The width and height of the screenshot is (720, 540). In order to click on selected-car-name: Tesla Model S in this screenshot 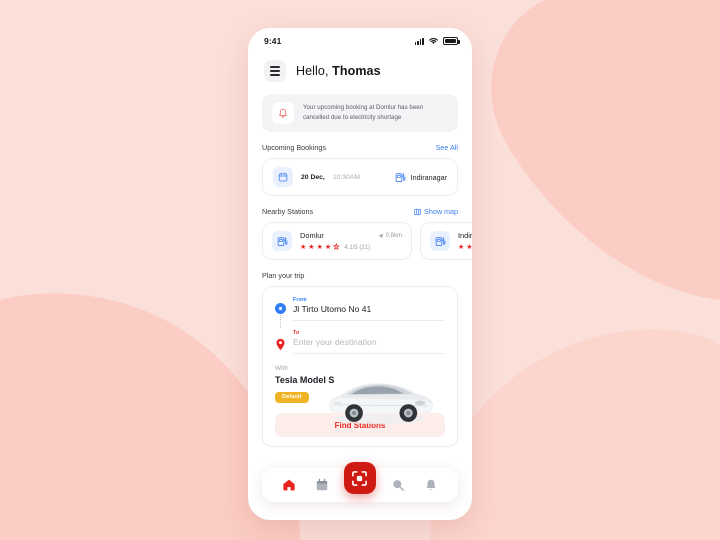, I will do `click(305, 380)`.